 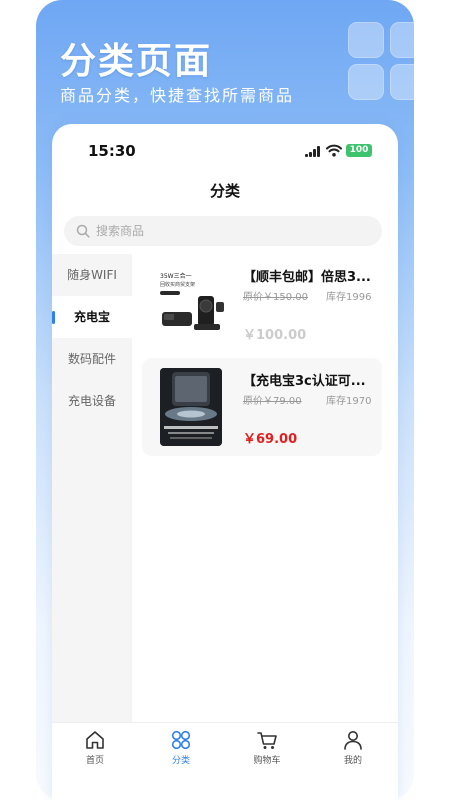 What do you see at coordinates (92, 401) in the screenshot?
I see `category-item-charging-devices: 充电设备` at bounding box center [92, 401].